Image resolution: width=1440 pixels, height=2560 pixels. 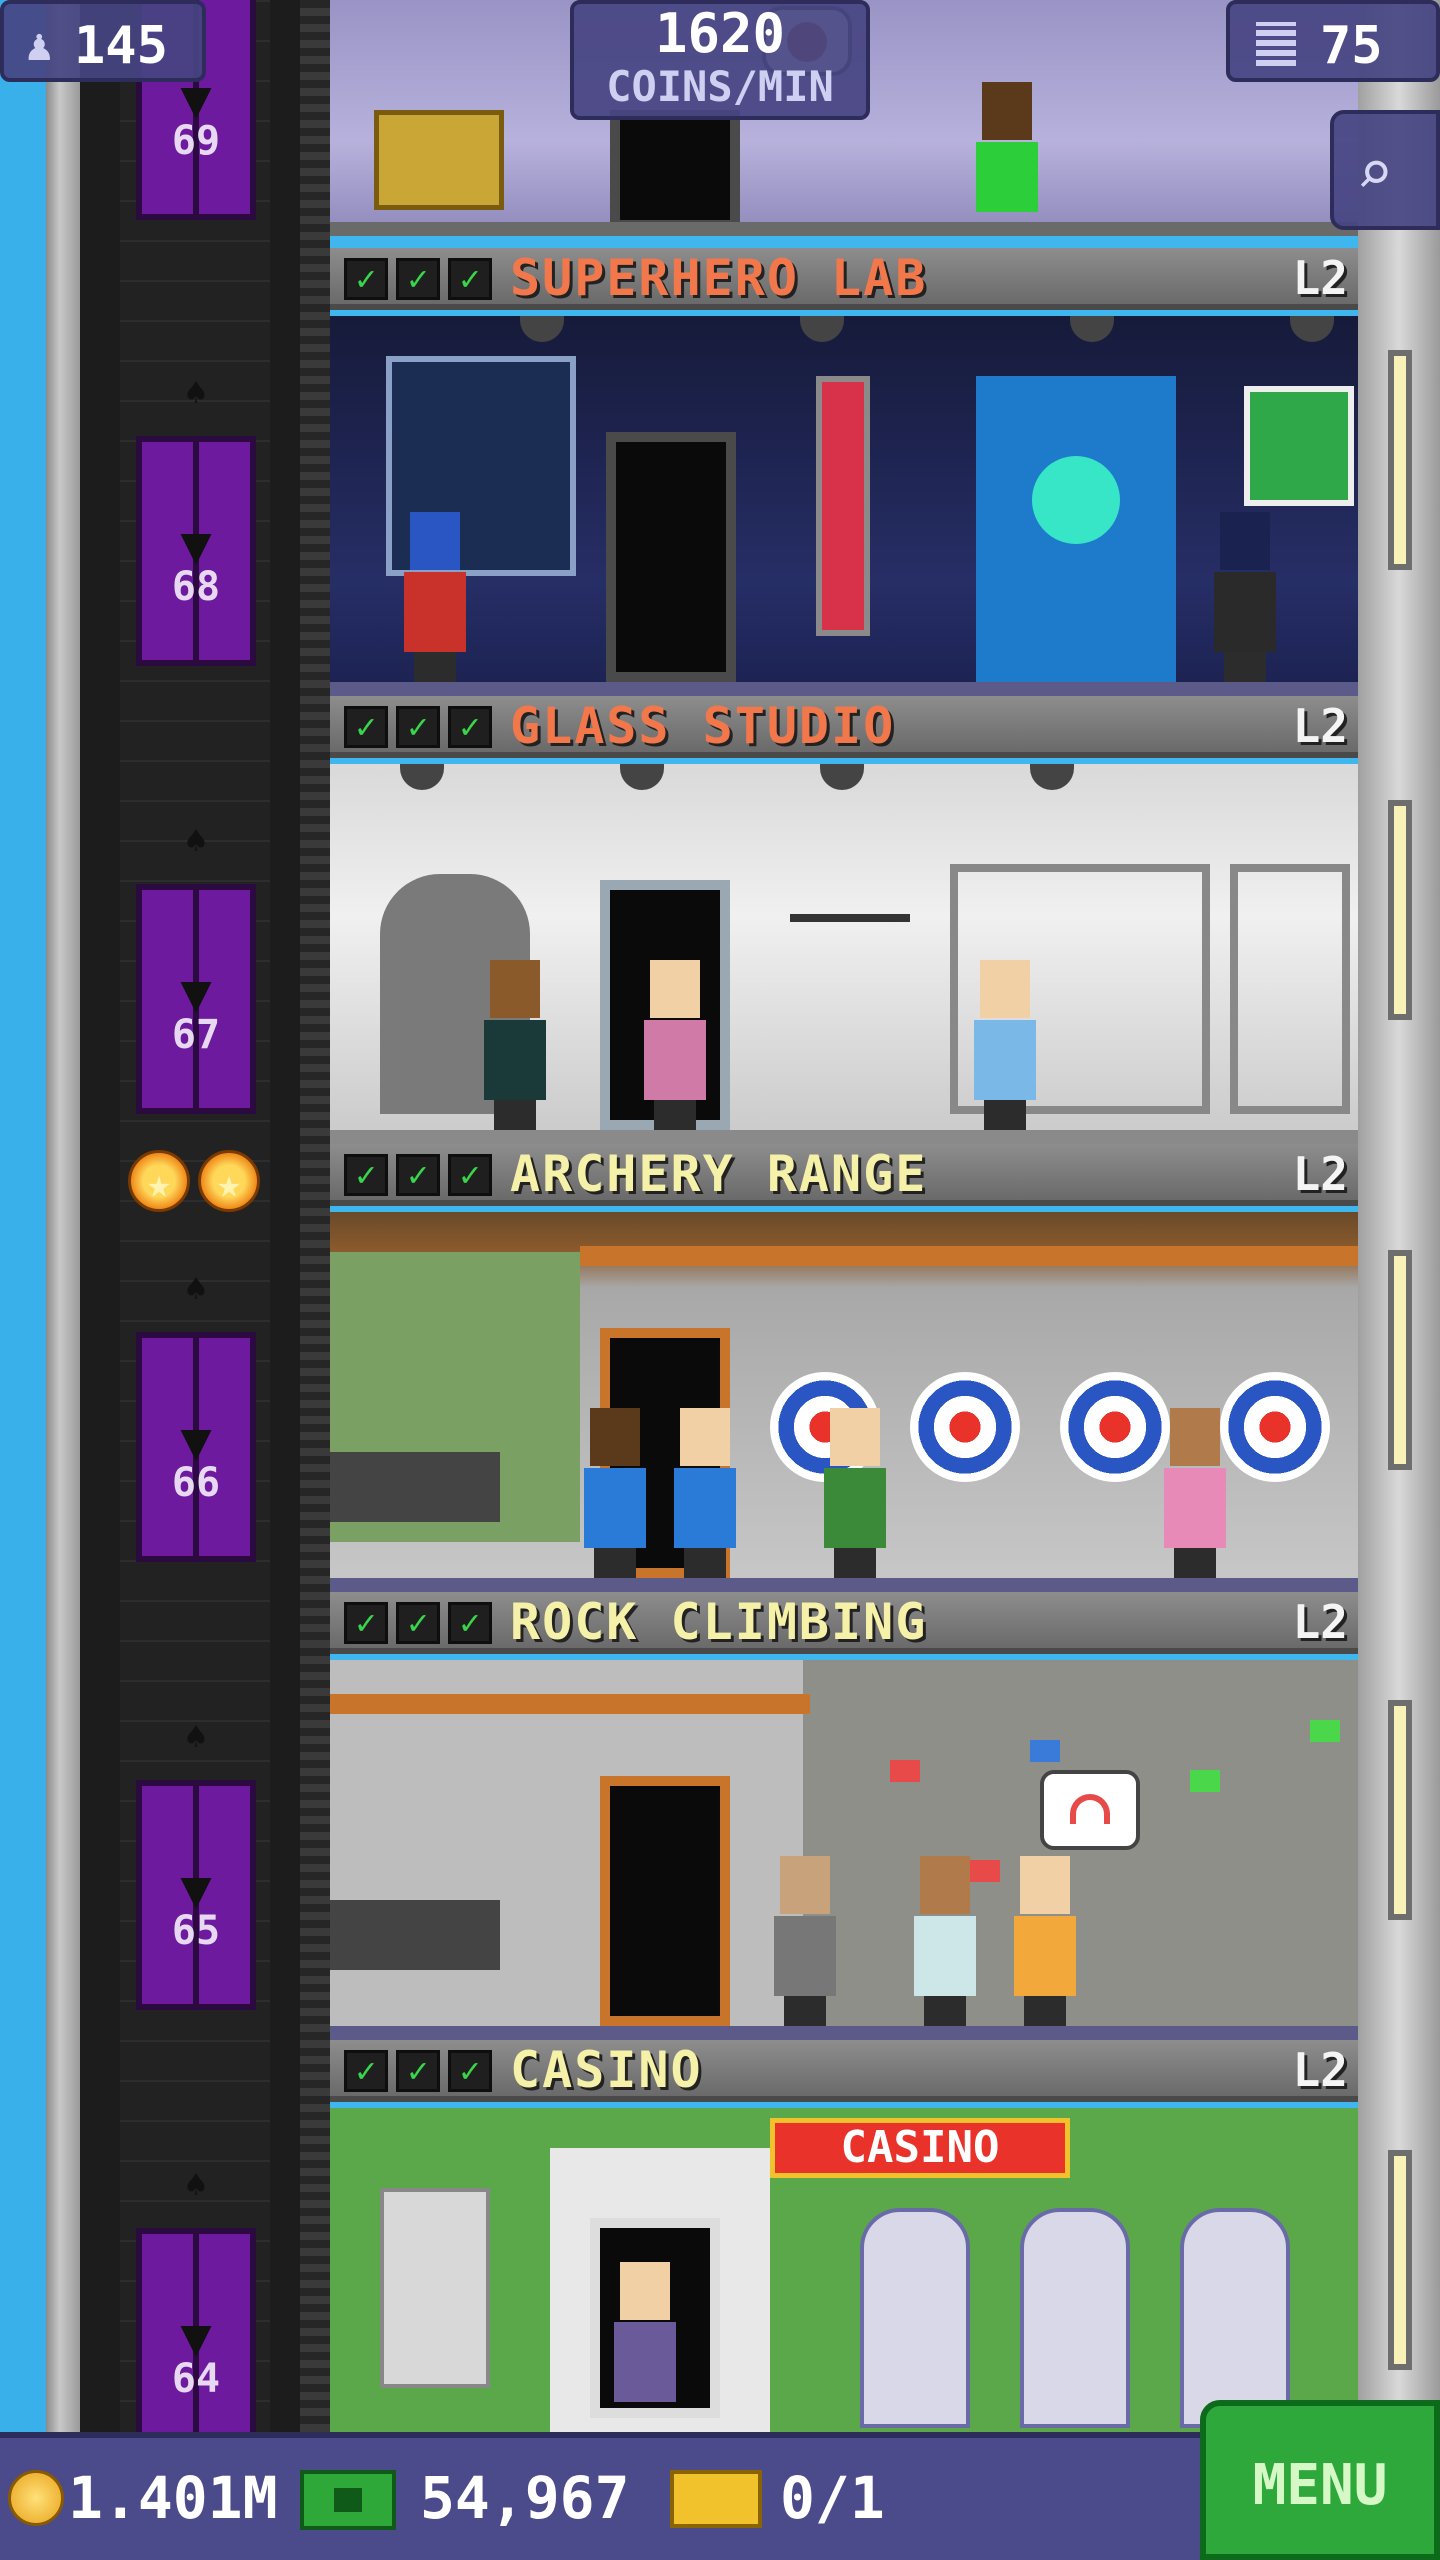 I want to click on population-counter: ♟ 145, so click(x=103, y=41).